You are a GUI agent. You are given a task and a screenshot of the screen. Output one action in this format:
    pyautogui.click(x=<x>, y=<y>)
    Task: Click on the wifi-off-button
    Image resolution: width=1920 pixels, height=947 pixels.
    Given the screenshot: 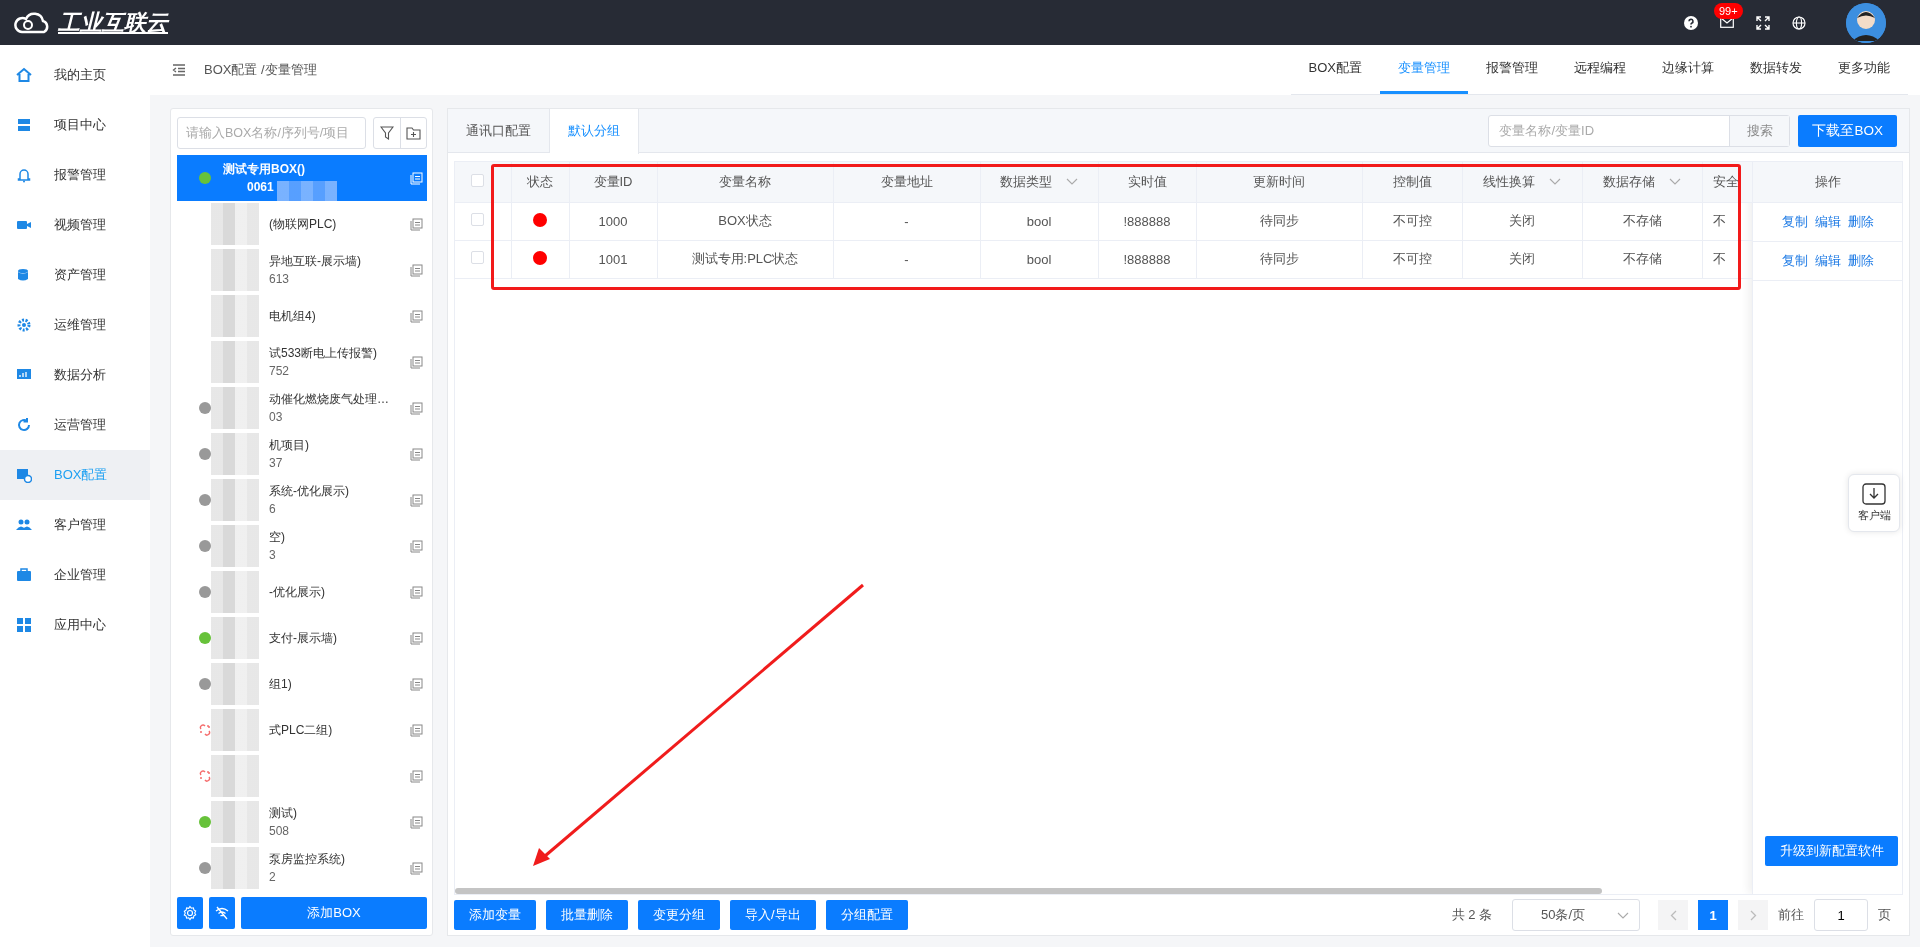 What is the action you would take?
    pyautogui.click(x=222, y=913)
    